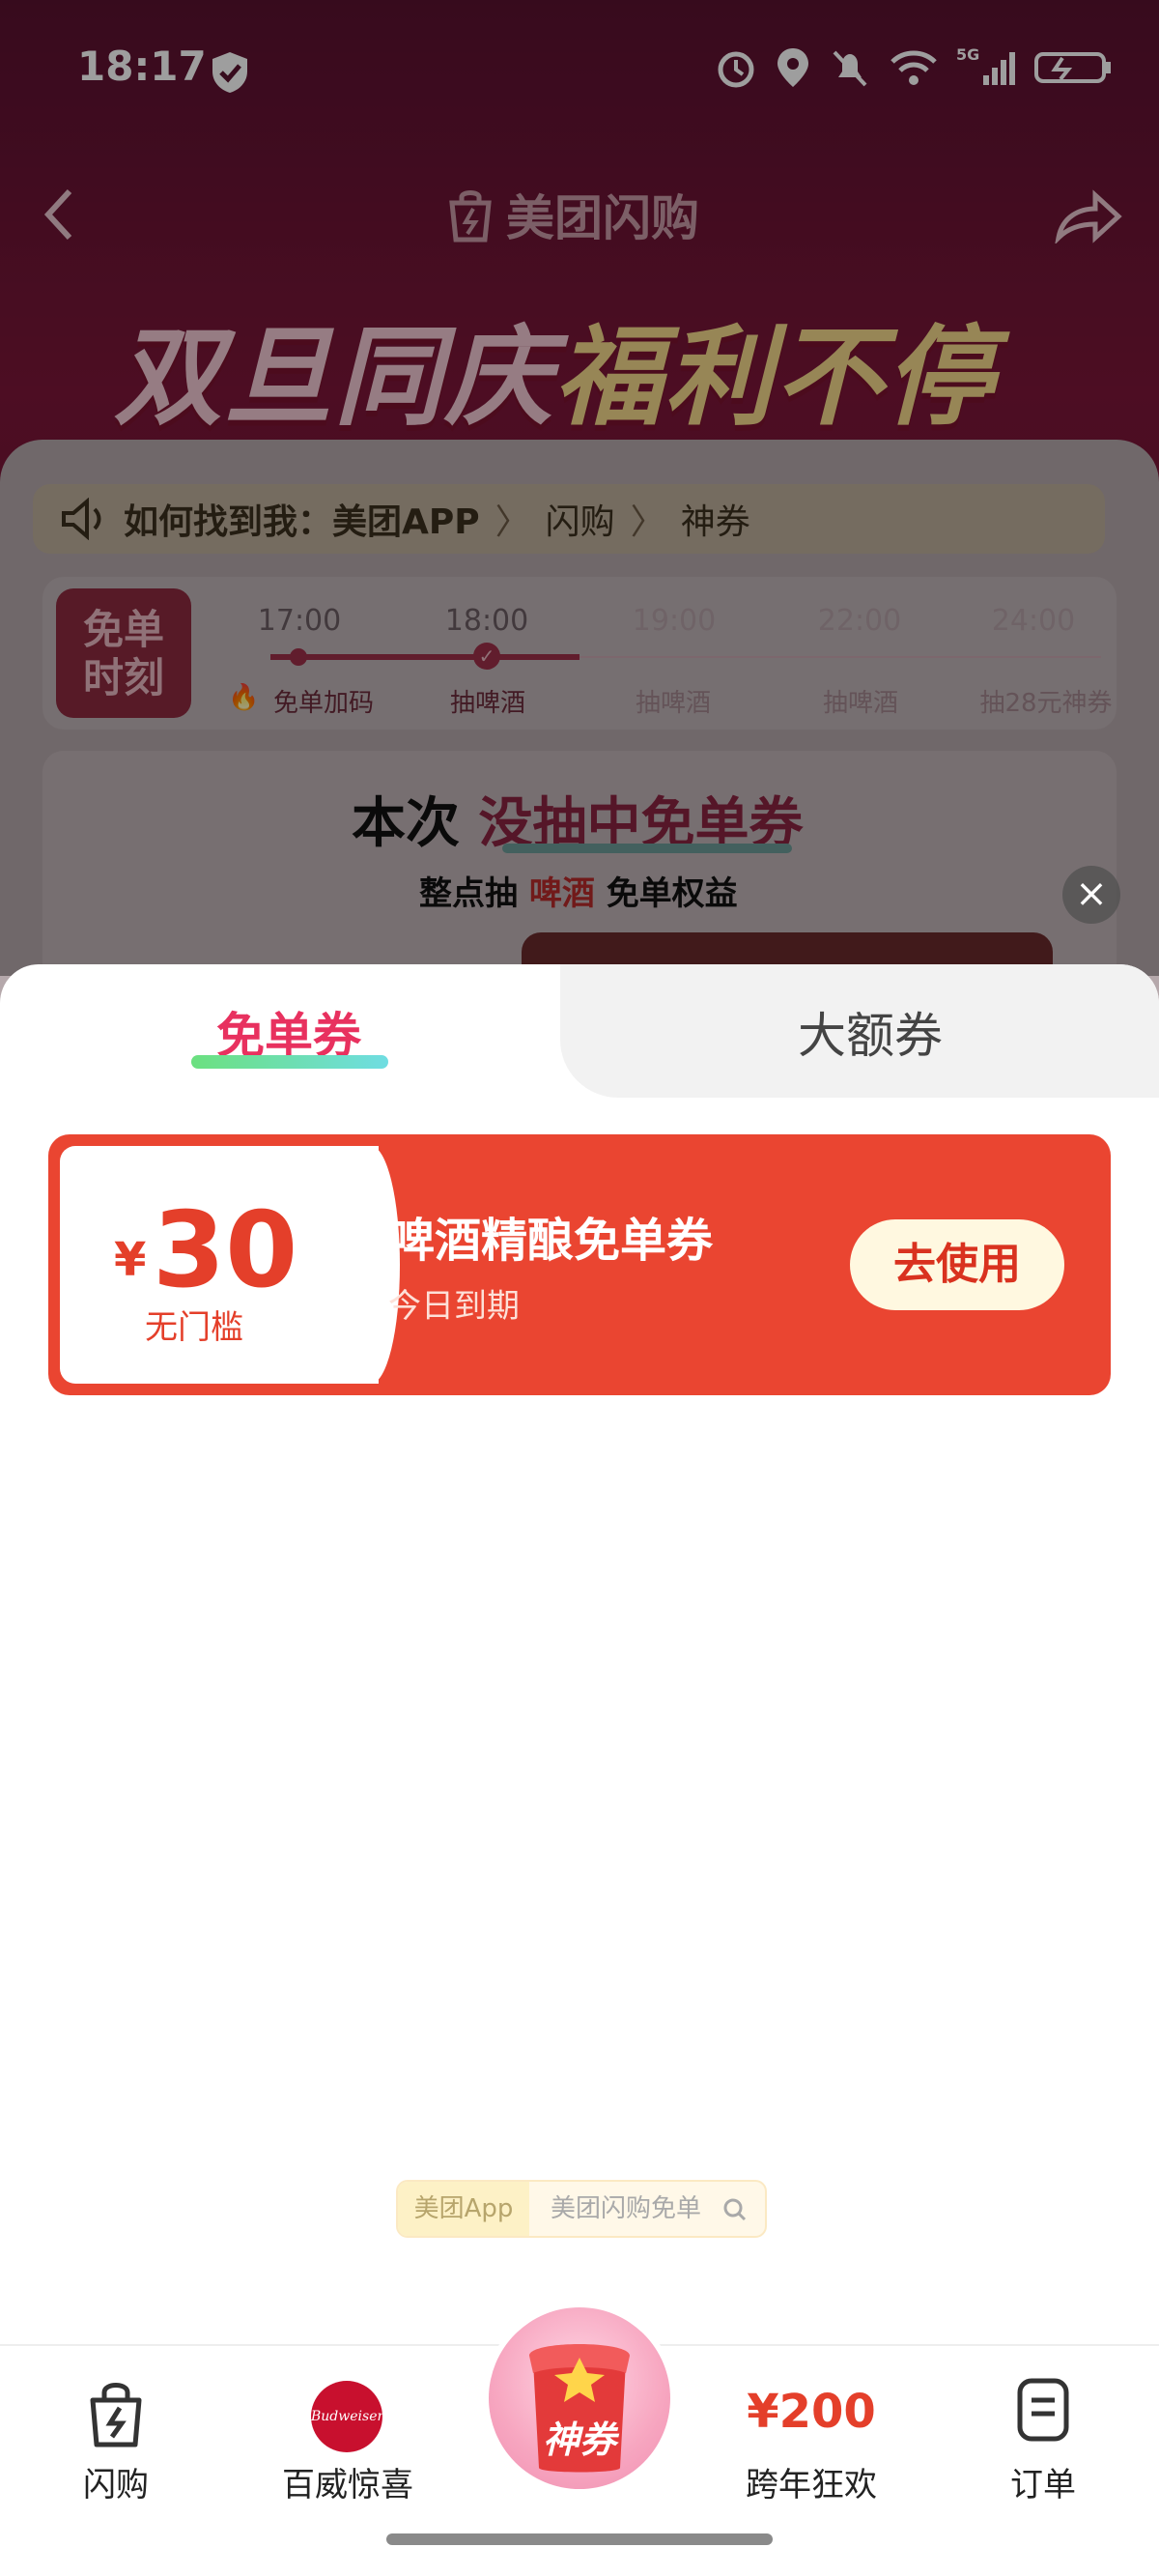  I want to click on budweiser-logo: Budweiser, so click(347, 2417).